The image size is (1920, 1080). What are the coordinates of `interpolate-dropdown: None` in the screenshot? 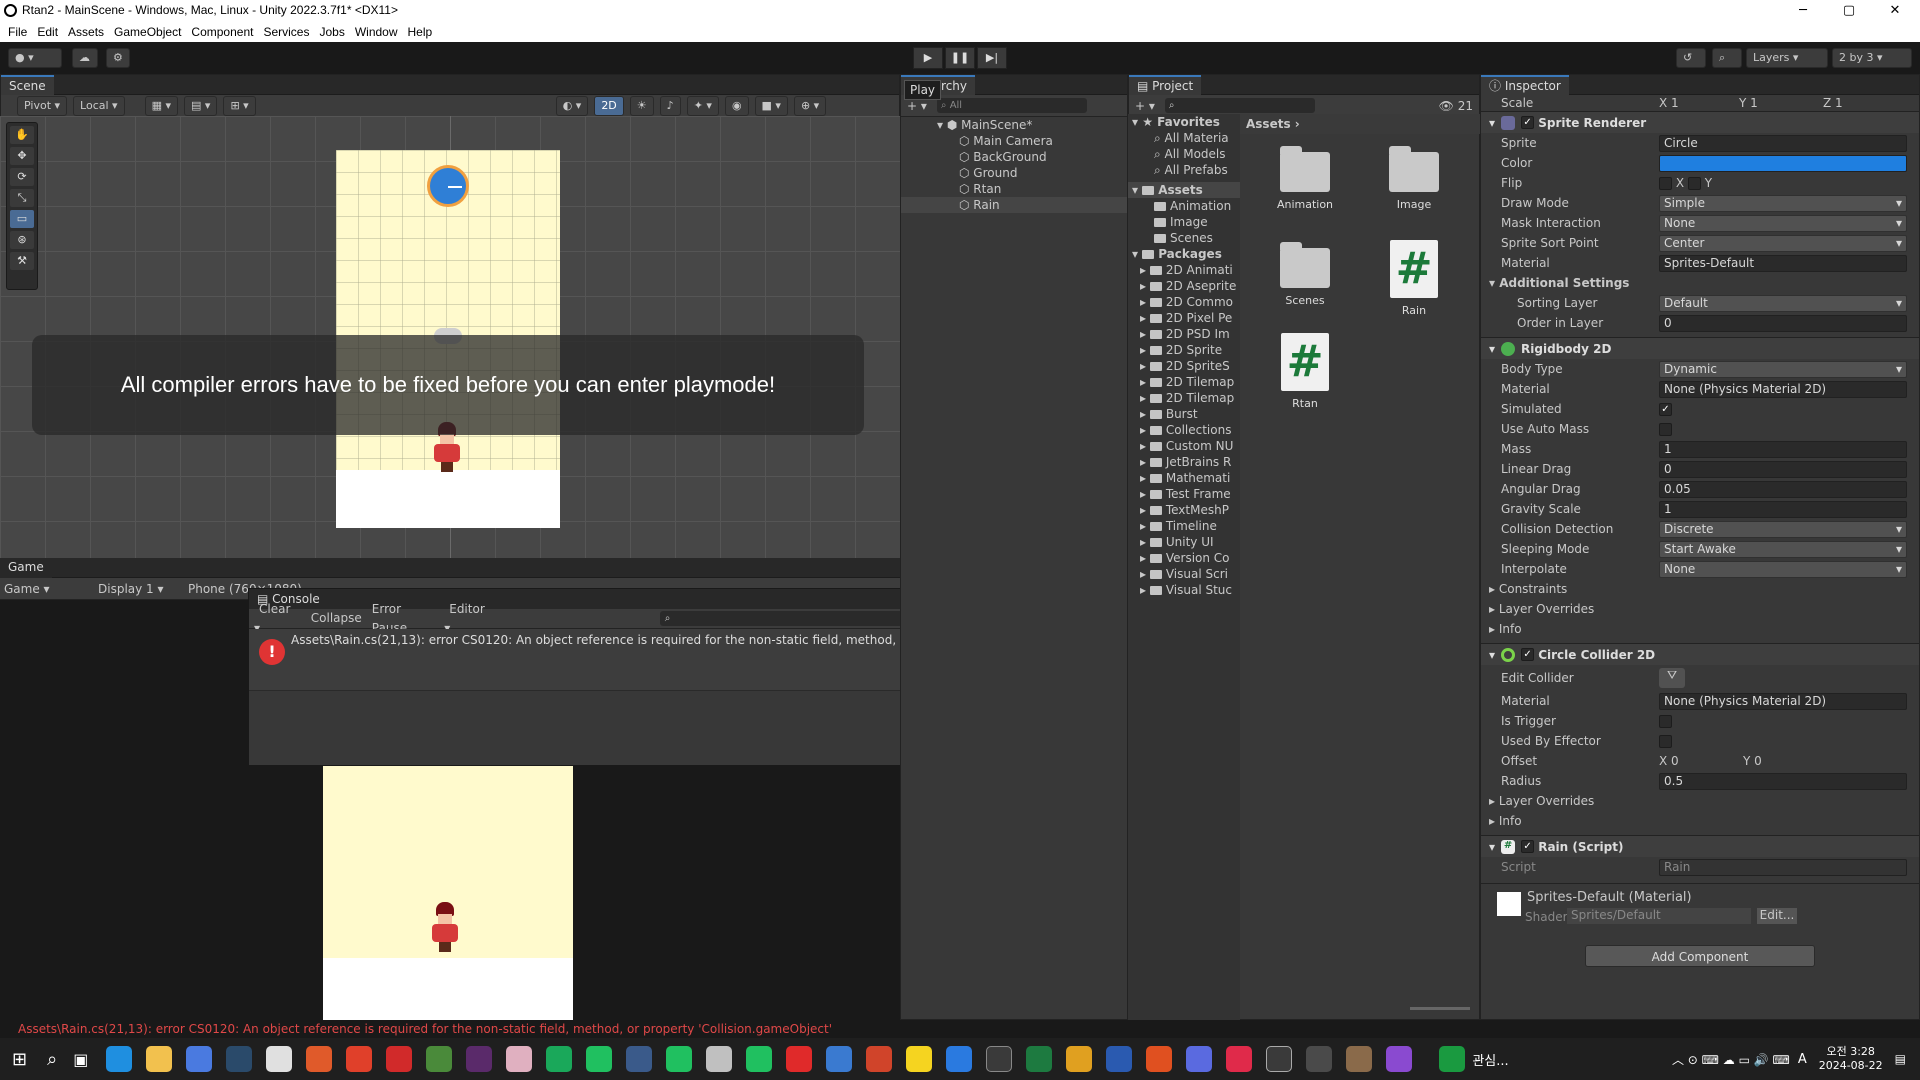 It's located at (1783, 569).